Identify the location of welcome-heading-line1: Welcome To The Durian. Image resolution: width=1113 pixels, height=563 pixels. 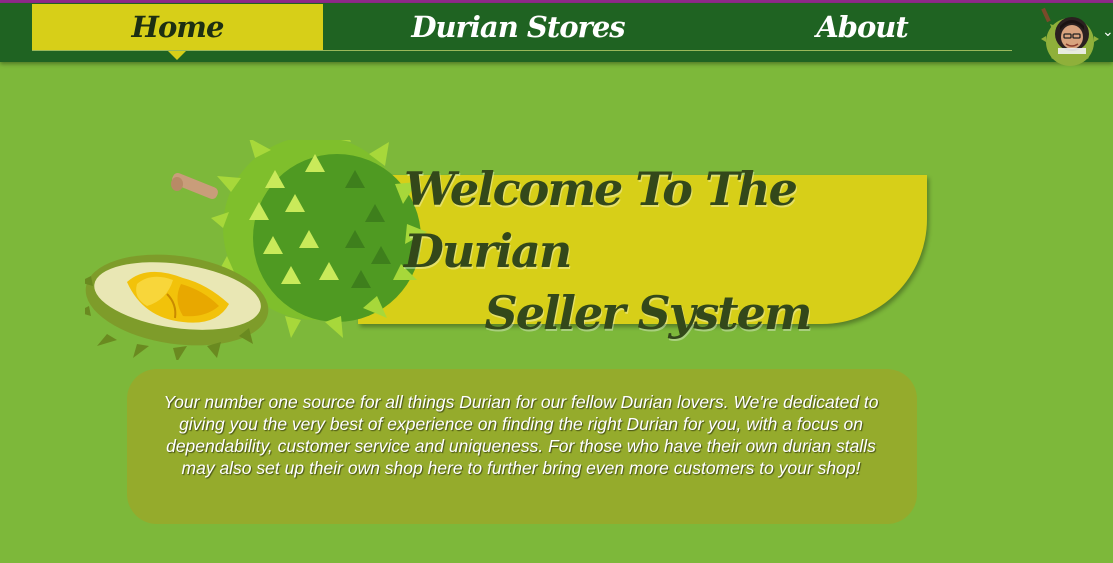
(601, 220).